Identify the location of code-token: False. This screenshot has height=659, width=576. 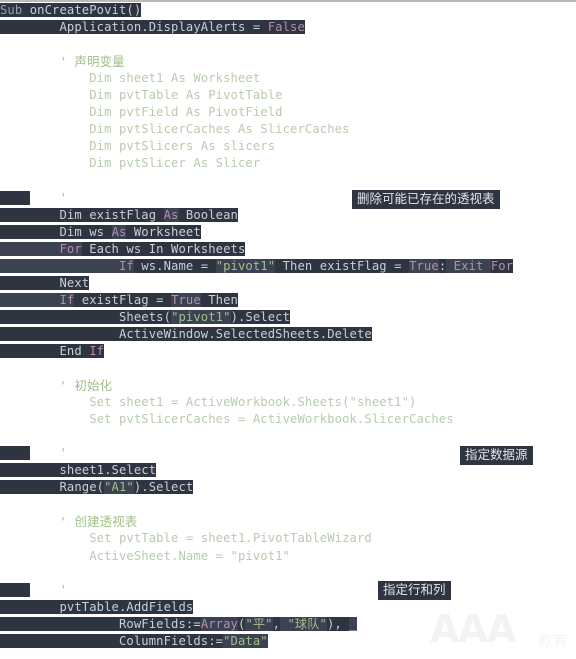
(286, 27).